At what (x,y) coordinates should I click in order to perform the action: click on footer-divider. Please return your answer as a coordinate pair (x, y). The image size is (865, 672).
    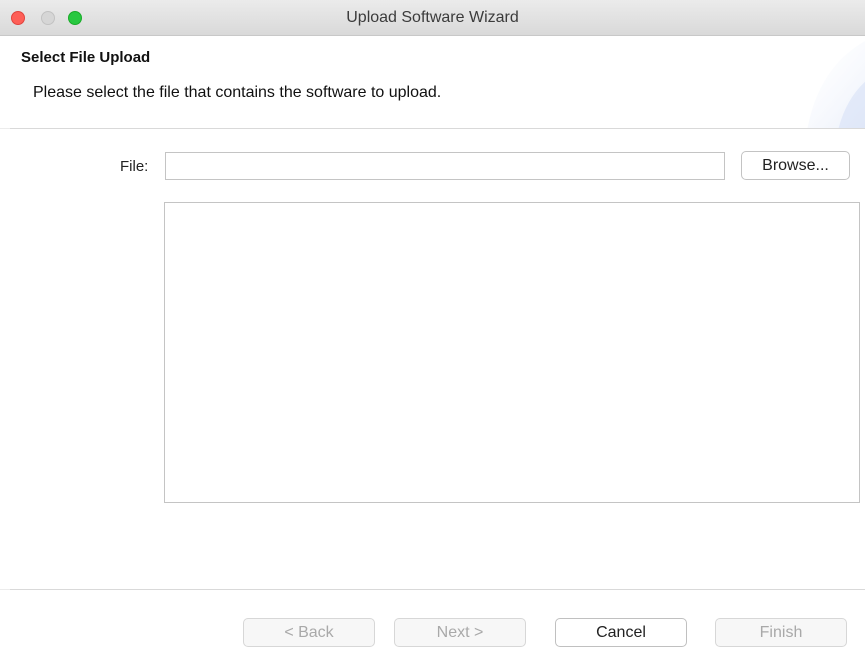
    Looking at the image, I should click on (437, 589).